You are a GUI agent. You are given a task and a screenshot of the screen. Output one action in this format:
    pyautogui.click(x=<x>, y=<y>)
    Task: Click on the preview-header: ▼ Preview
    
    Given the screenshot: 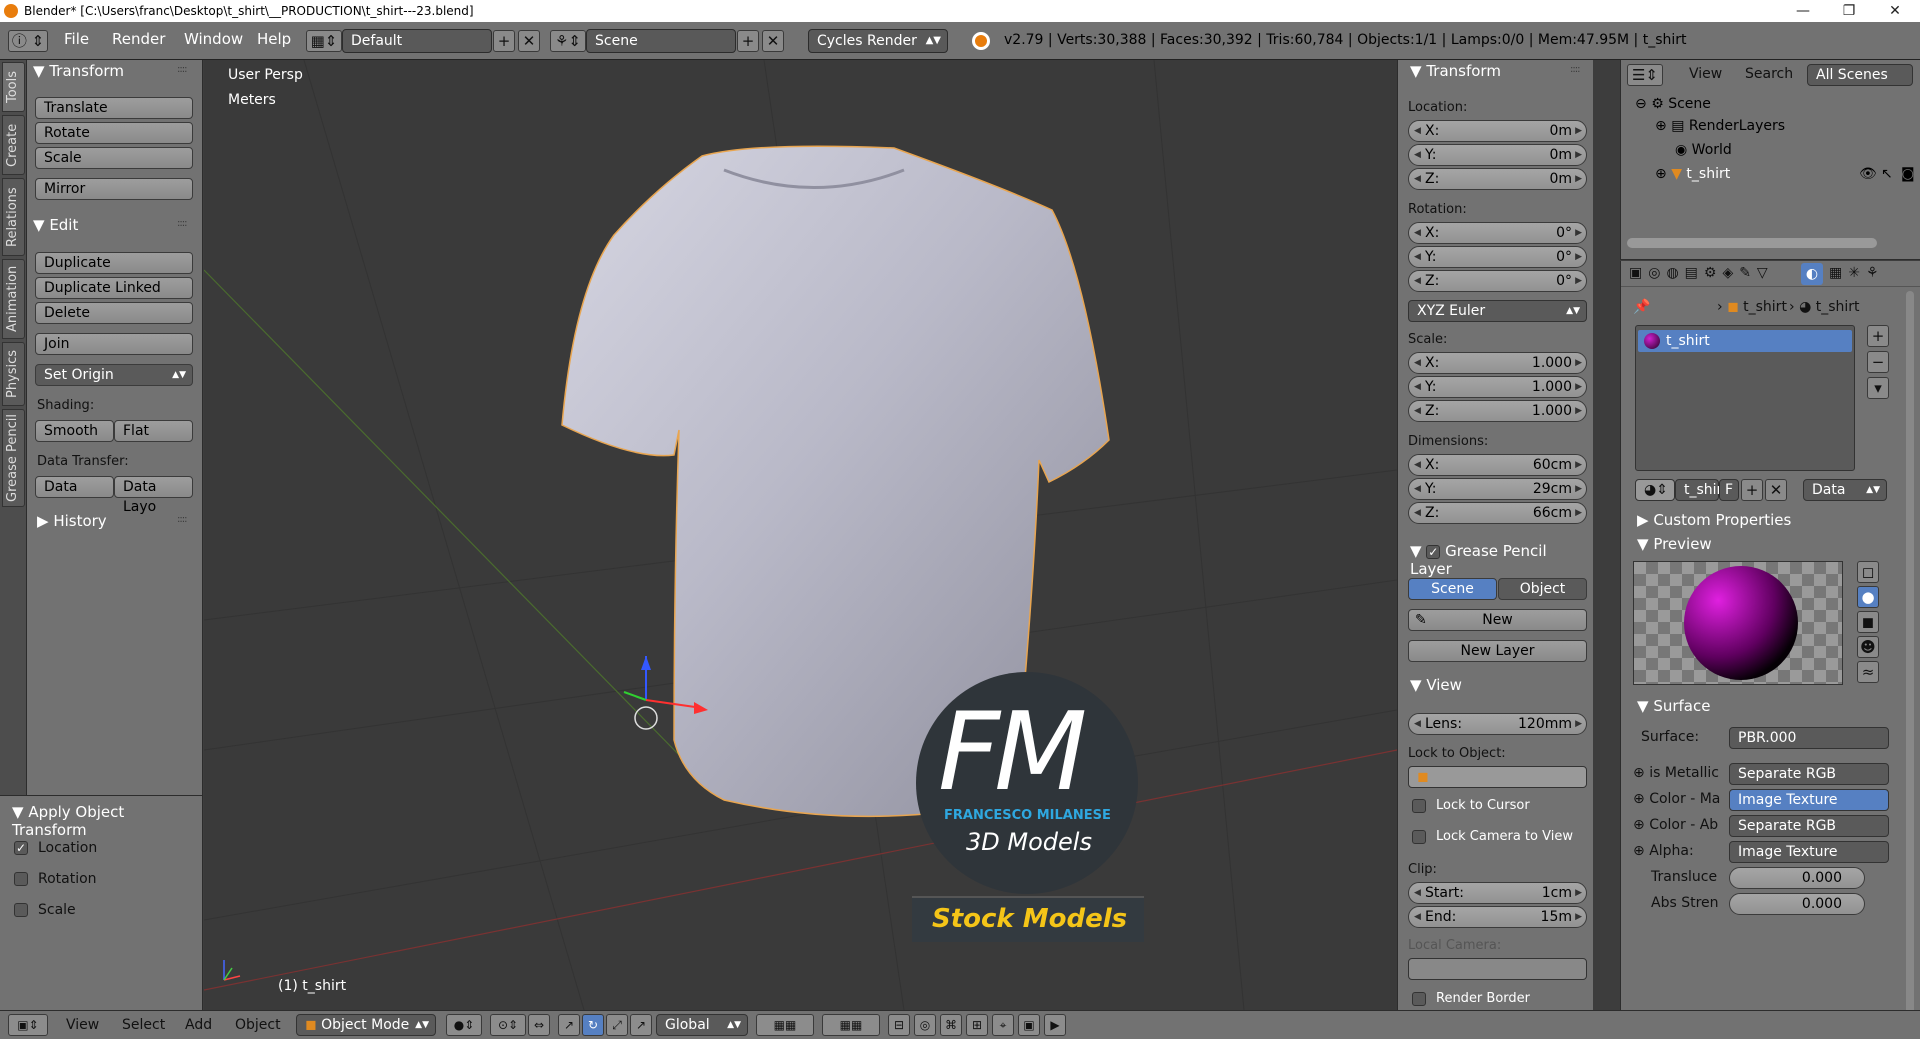 What is the action you would take?
    pyautogui.click(x=1674, y=544)
    